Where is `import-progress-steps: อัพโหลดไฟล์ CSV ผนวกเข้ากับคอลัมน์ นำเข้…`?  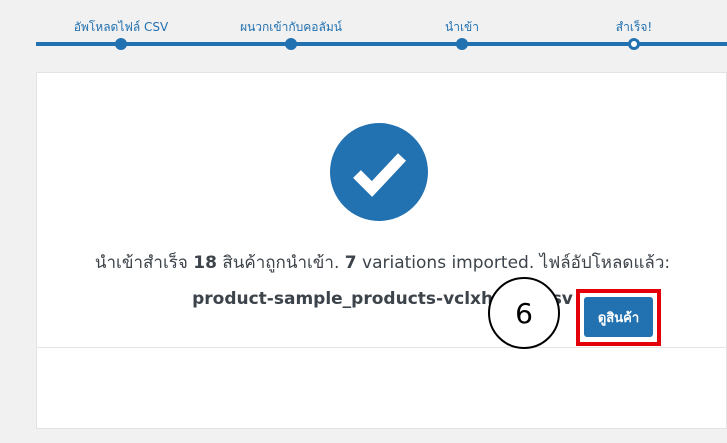
import-progress-steps: อัพโหลดไฟล์ CSV ผนวกเข้ากับคอลัมน์ นำเข้… is located at coordinates (363, 33).